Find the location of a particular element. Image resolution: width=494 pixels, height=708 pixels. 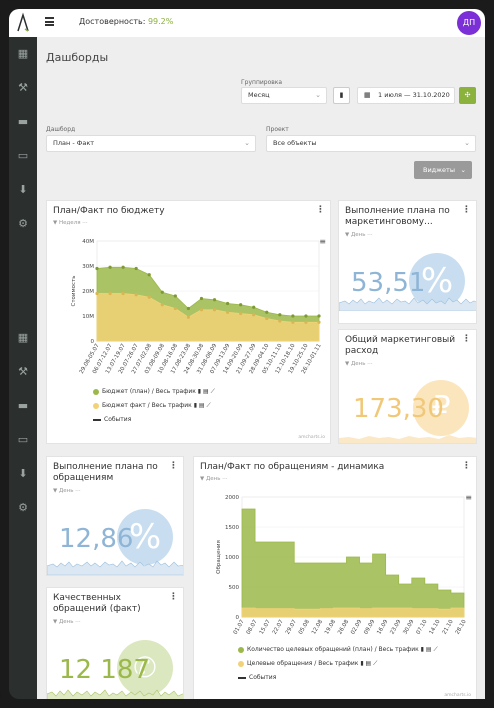

card-title: Выполнение плана по обращениям is located at coordinates (105, 472).